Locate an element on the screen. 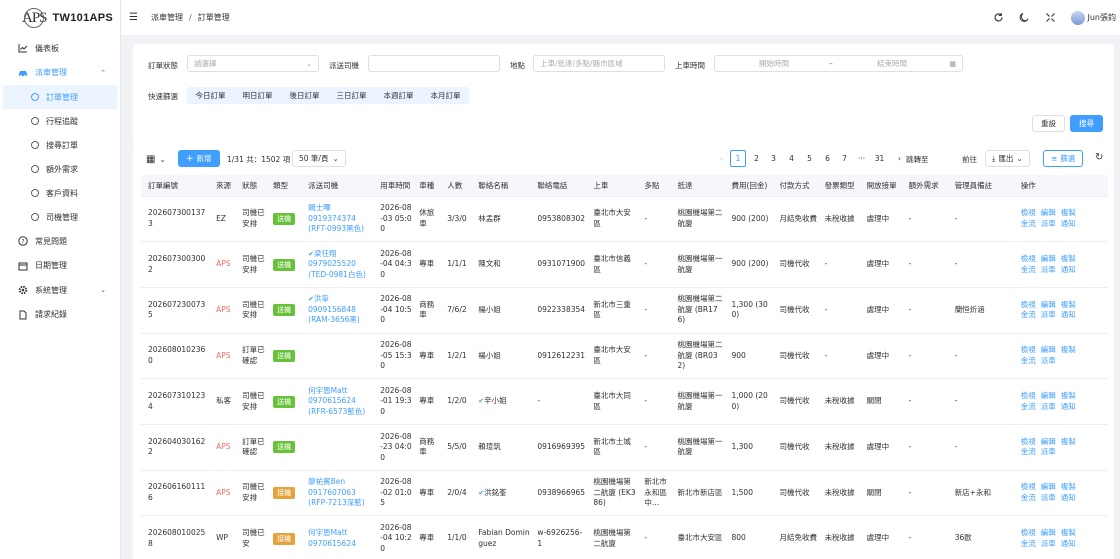 The image size is (1120, 559). sidebar-subitem-customers: 客戶資料 is located at coordinates (60, 193).